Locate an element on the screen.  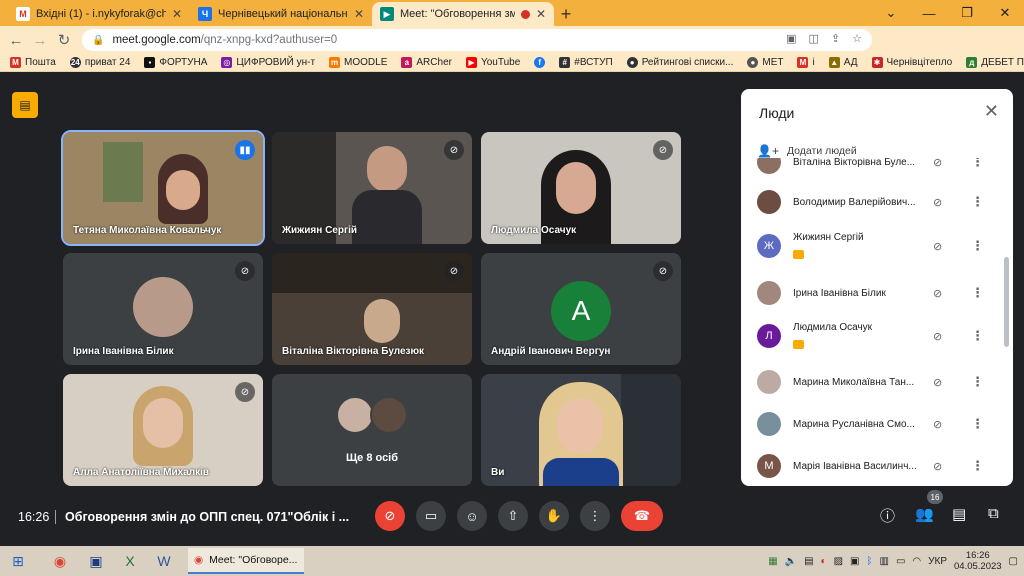
back-icon: ← is located at coordinates (16, 40).